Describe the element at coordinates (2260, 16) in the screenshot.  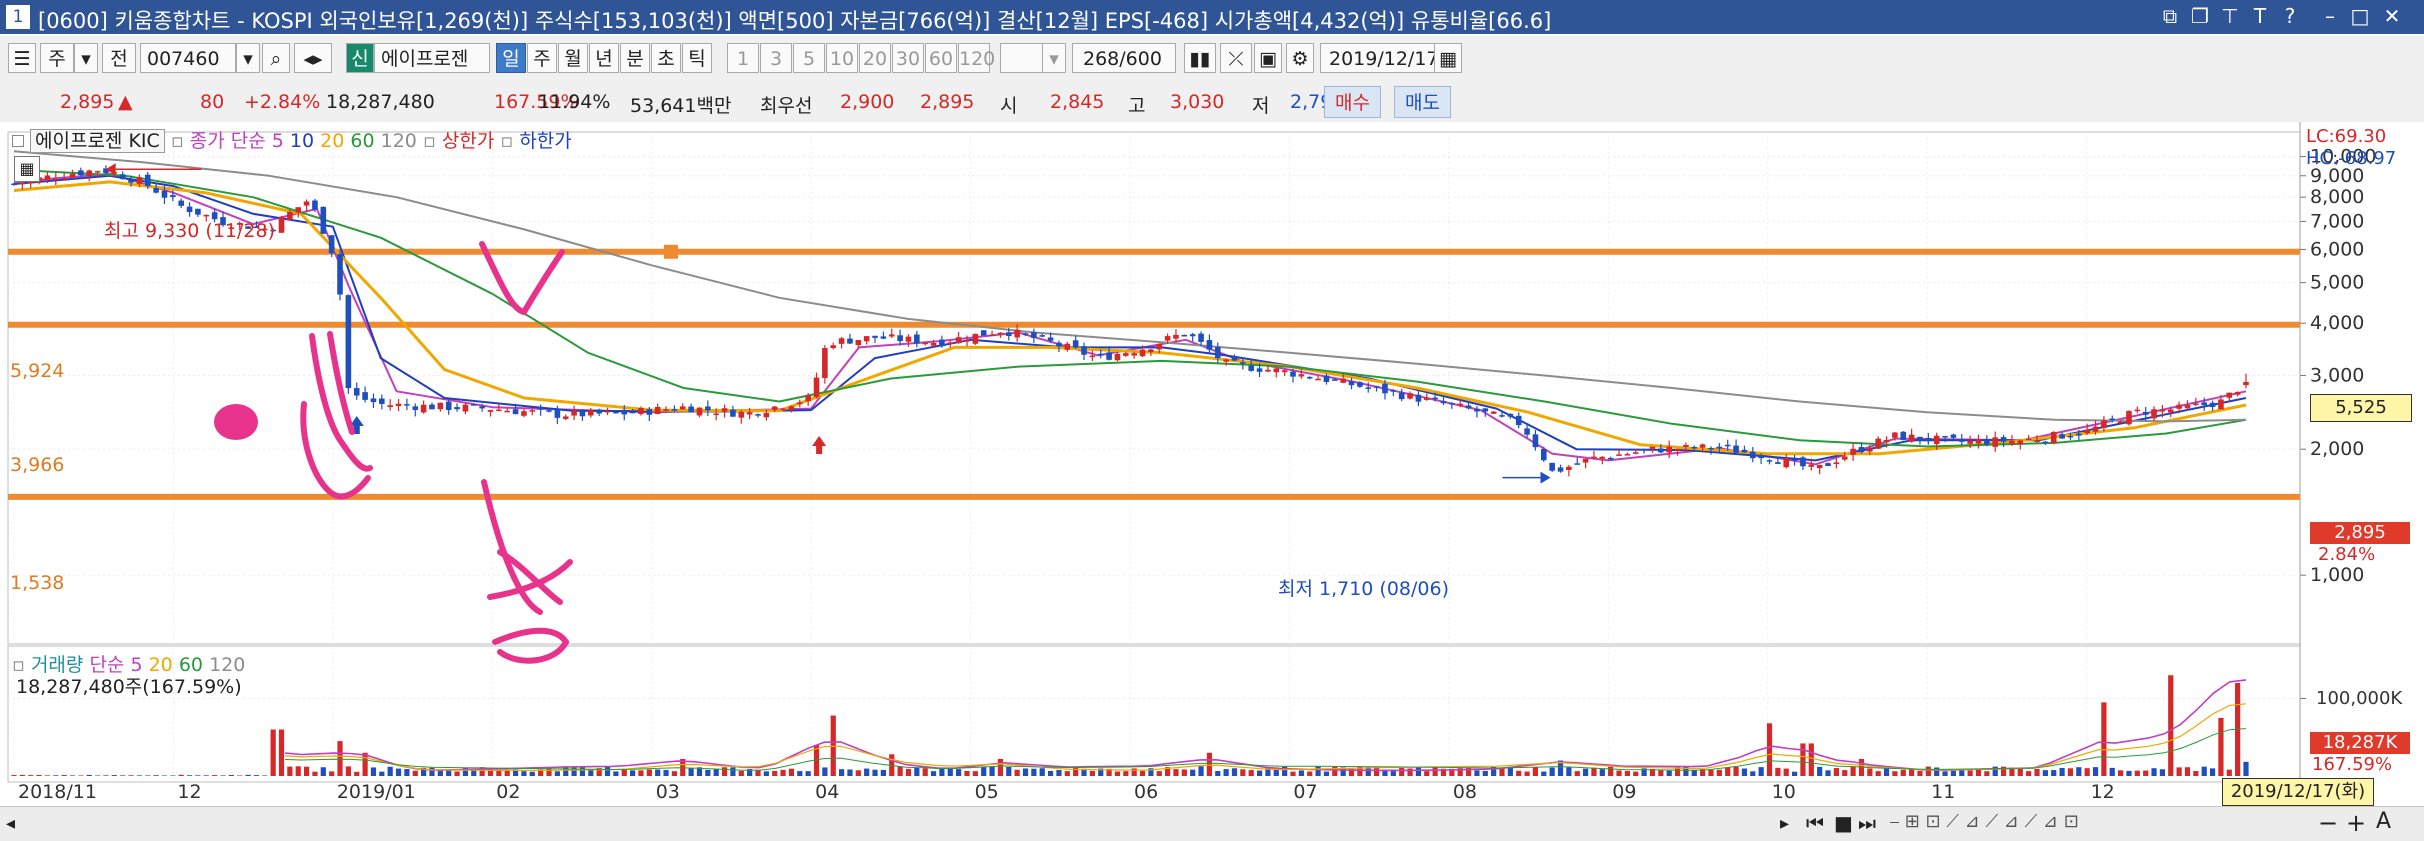
I see `font-icon: T` at that location.